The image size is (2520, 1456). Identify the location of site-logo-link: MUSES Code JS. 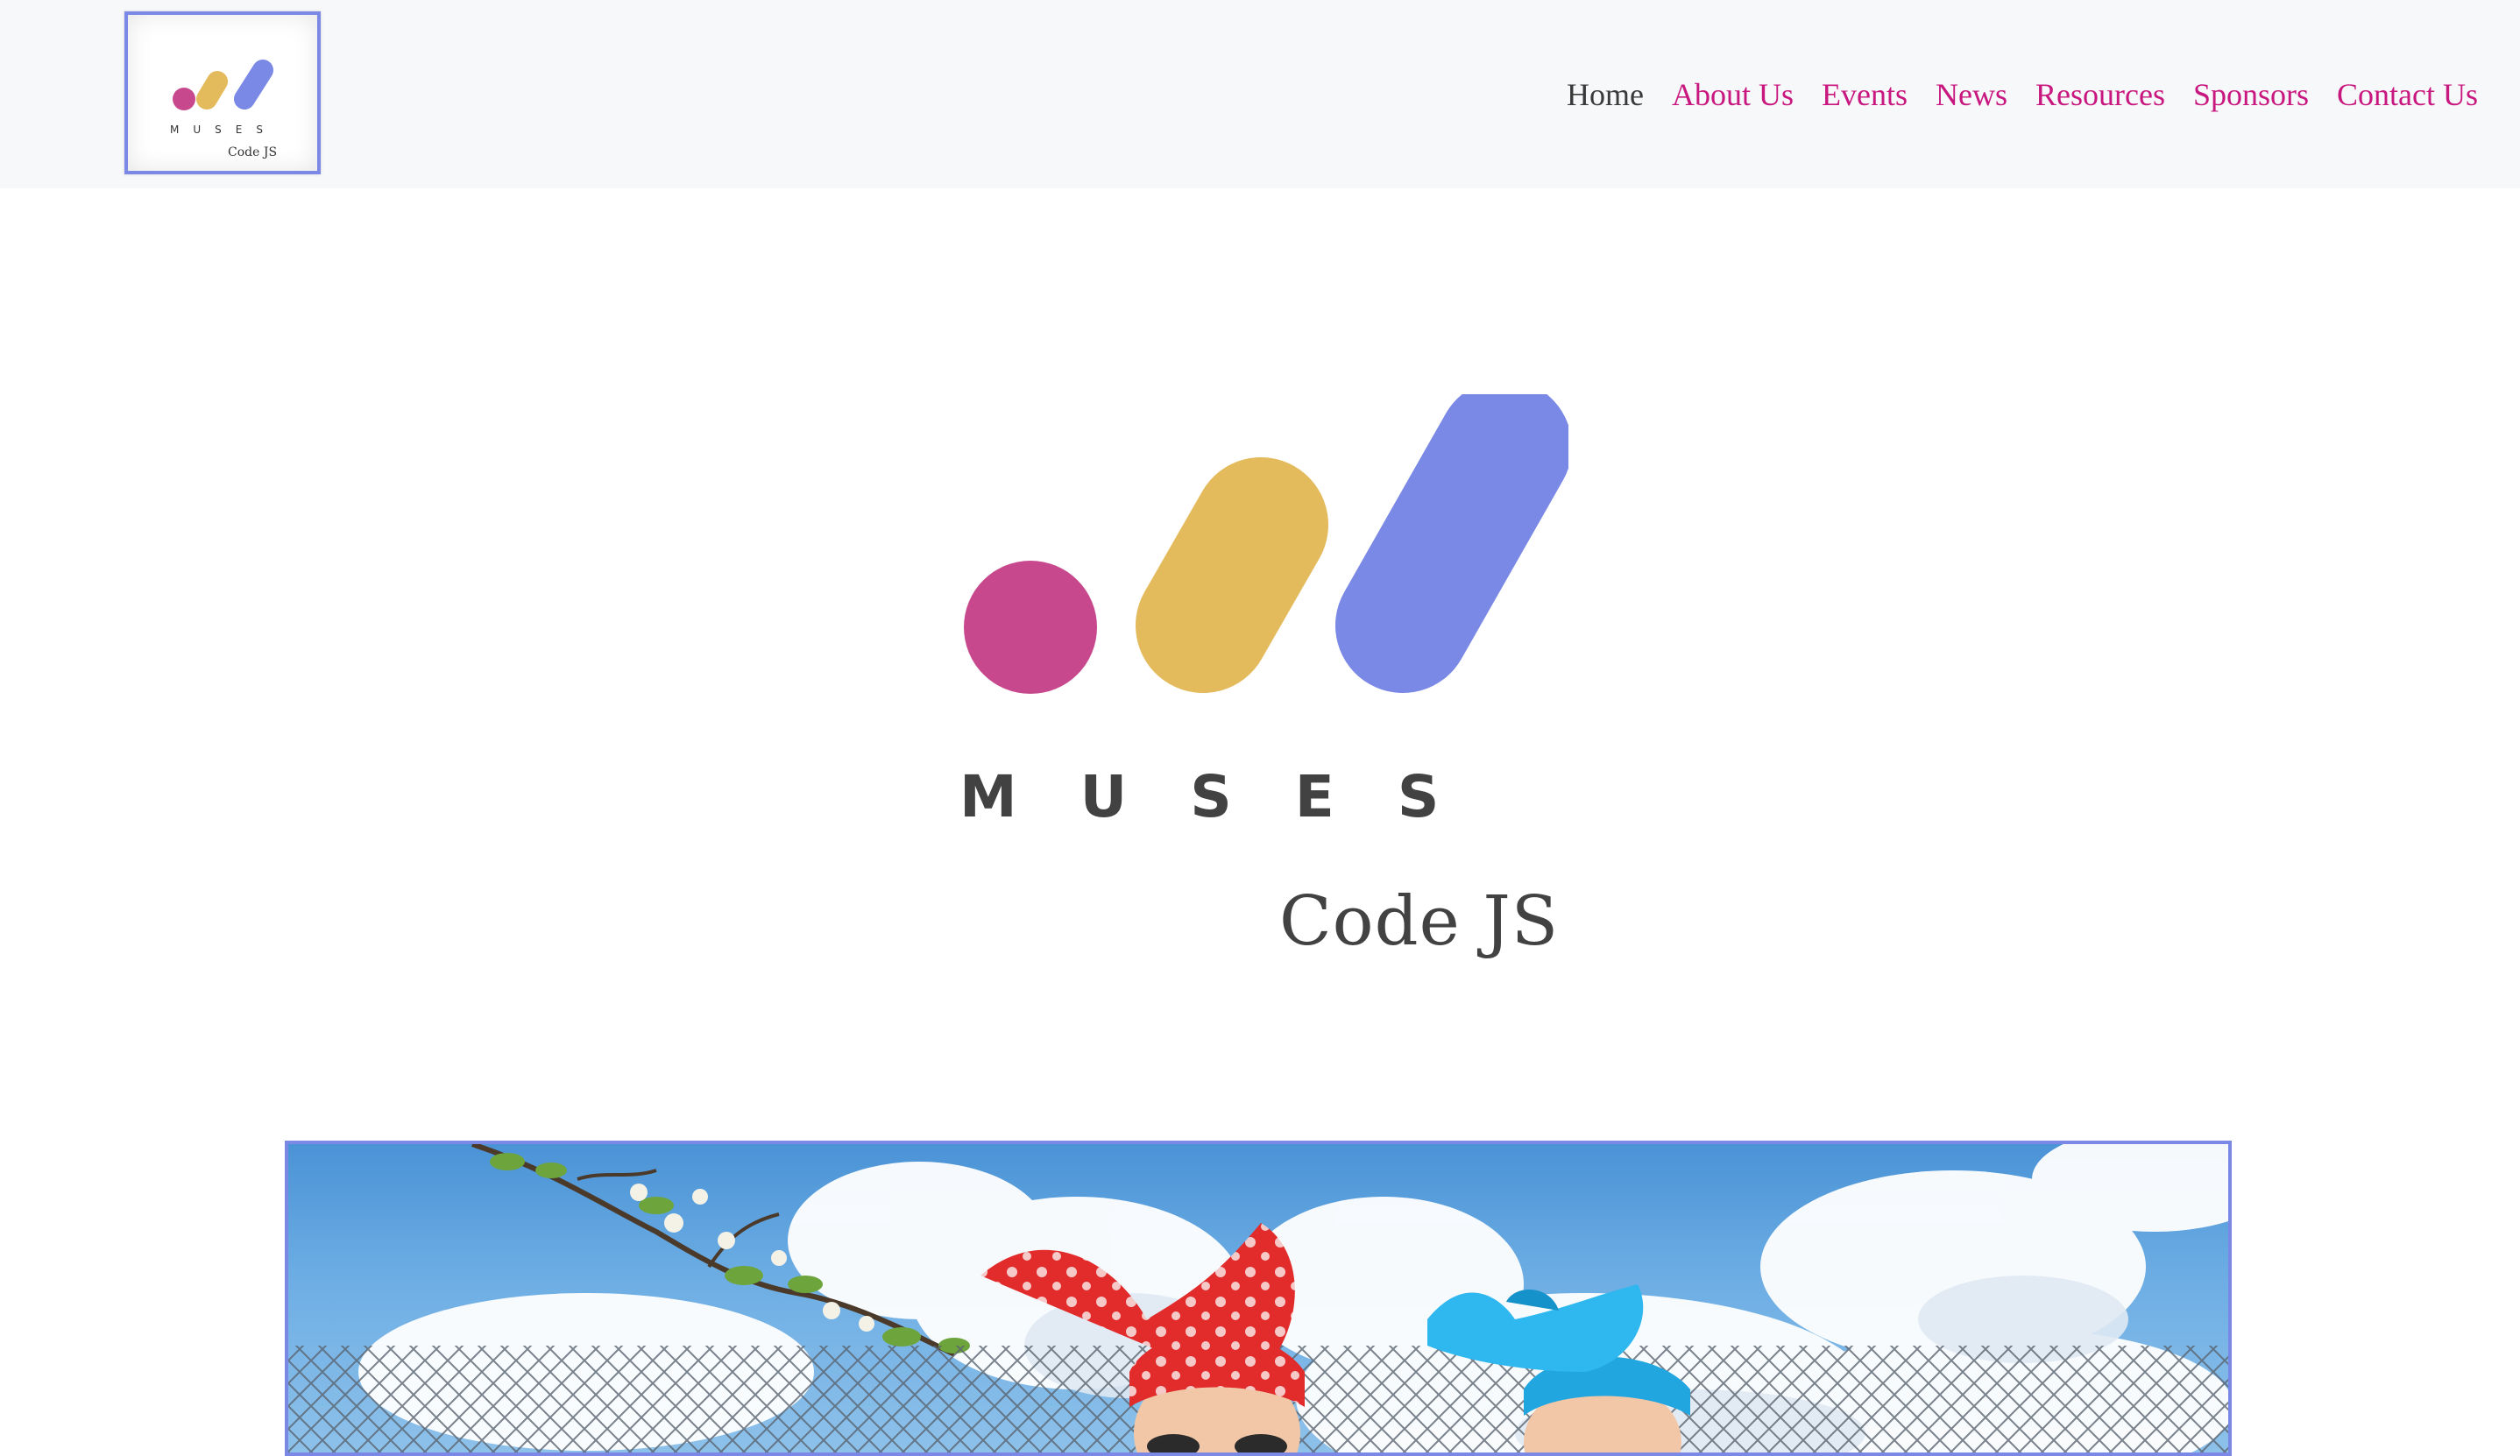
(222, 92).